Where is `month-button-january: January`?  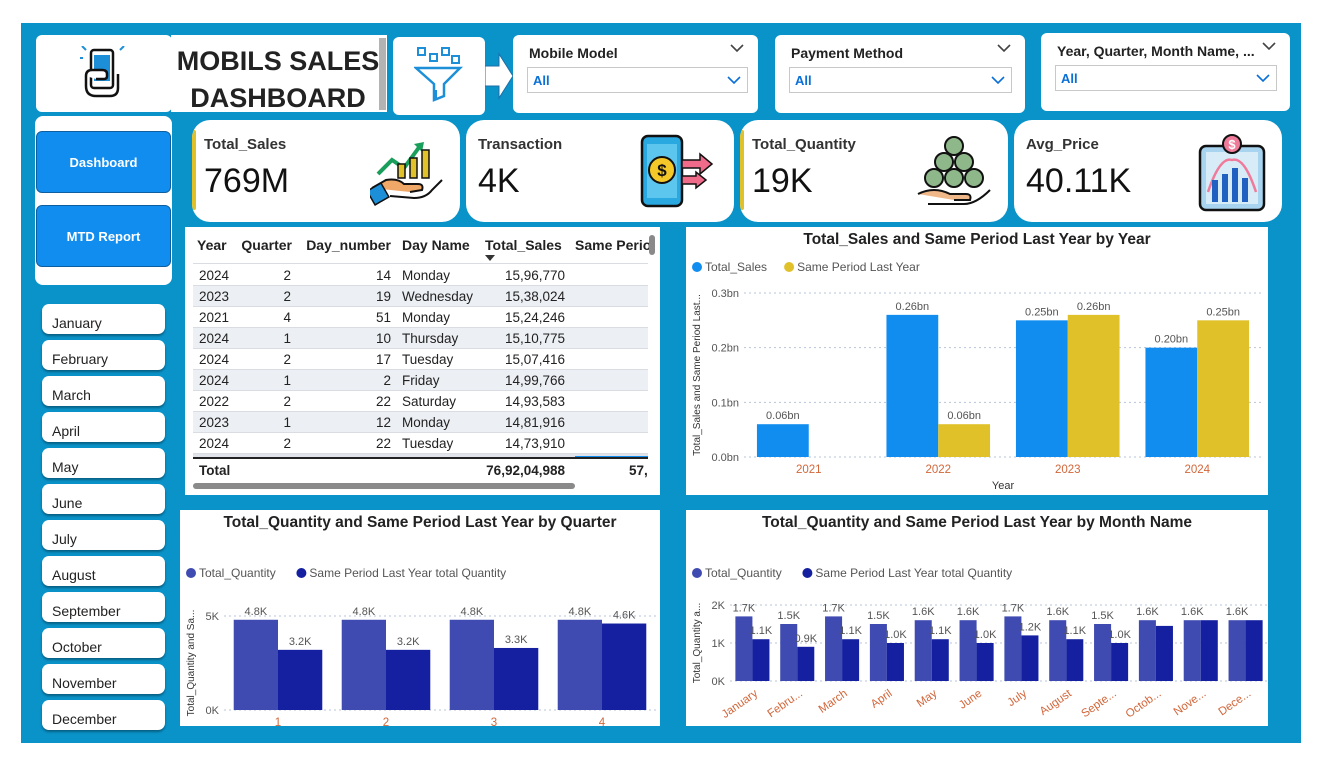 month-button-january: January is located at coordinates (103, 319).